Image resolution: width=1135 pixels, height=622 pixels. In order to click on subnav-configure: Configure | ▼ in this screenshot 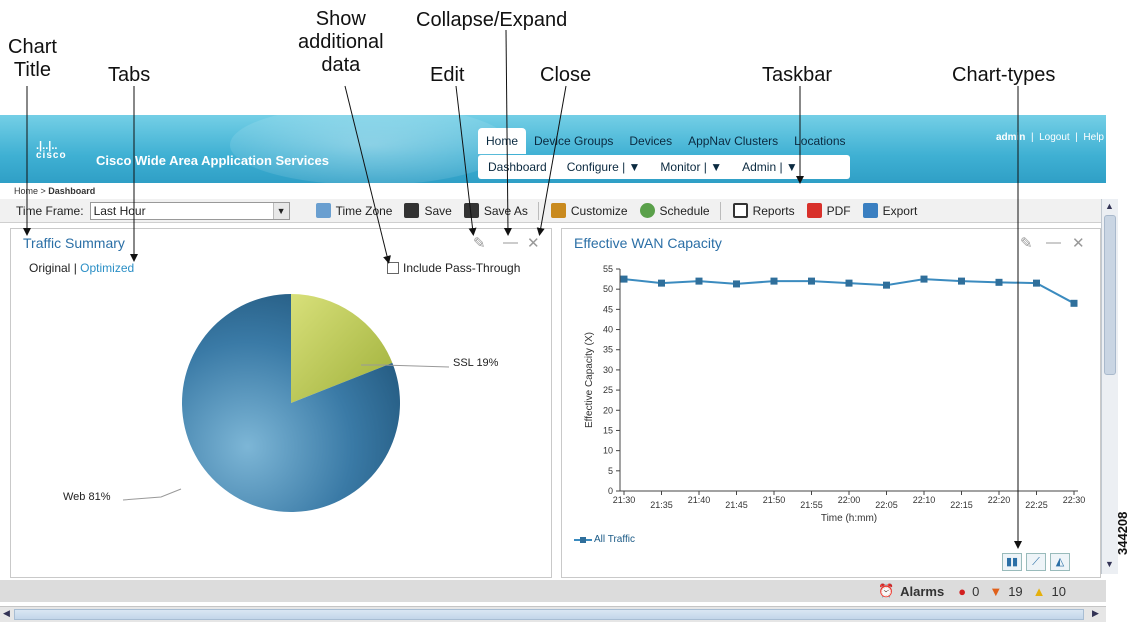, I will do `click(604, 167)`.